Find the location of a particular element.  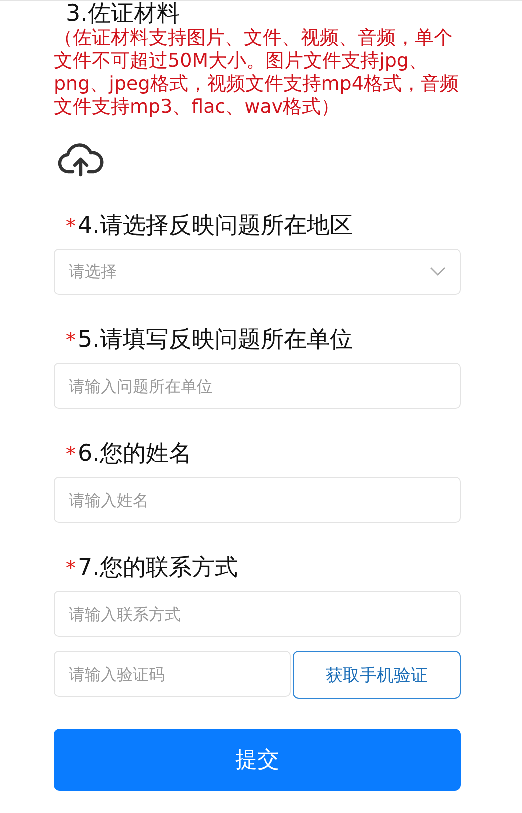

region-select: 请选择 is located at coordinates (257, 272).